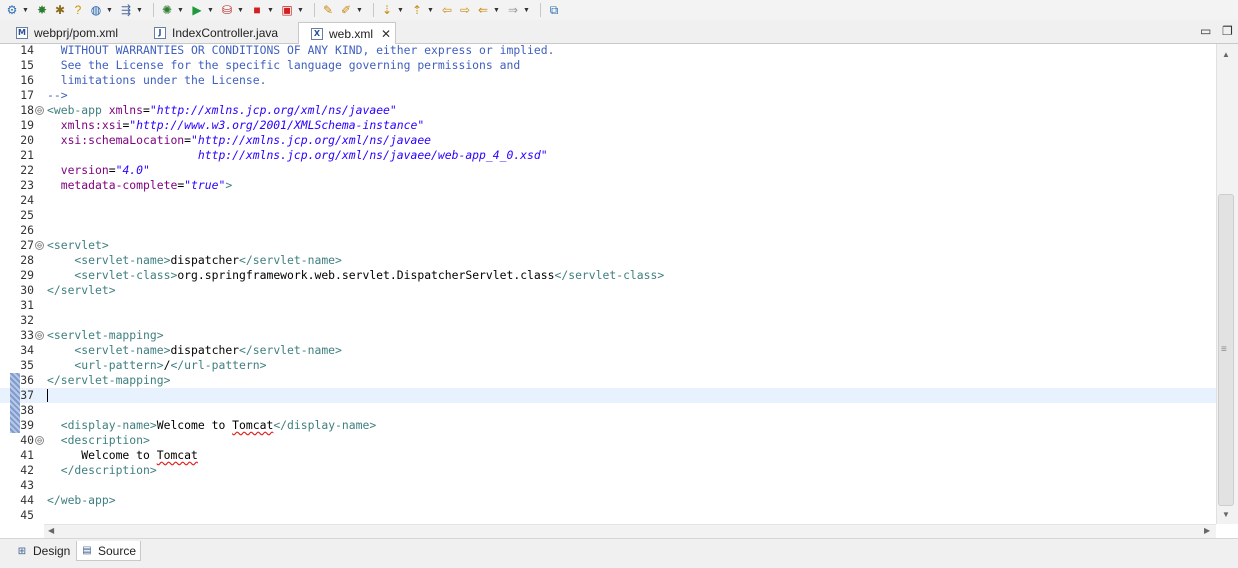 The width and height of the screenshot is (1238, 568). What do you see at coordinates (417, 10) in the screenshot?
I see `prev-annotation-icon: ⇡` at bounding box center [417, 10].